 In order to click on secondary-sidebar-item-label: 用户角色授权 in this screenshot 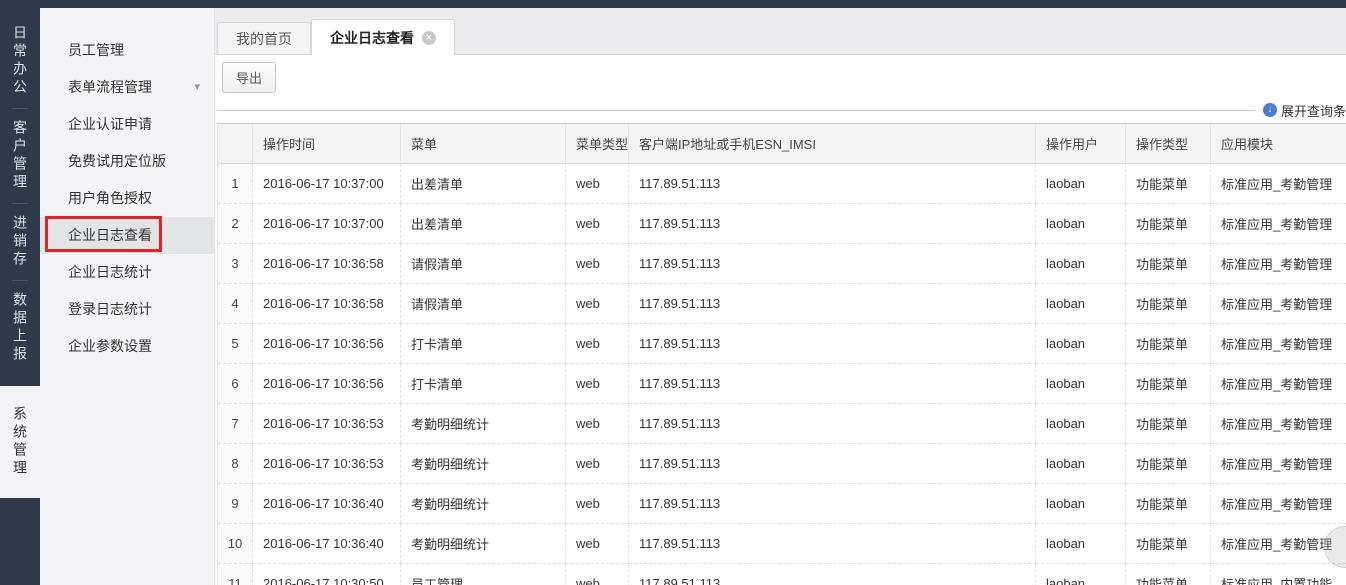, I will do `click(110, 198)`.